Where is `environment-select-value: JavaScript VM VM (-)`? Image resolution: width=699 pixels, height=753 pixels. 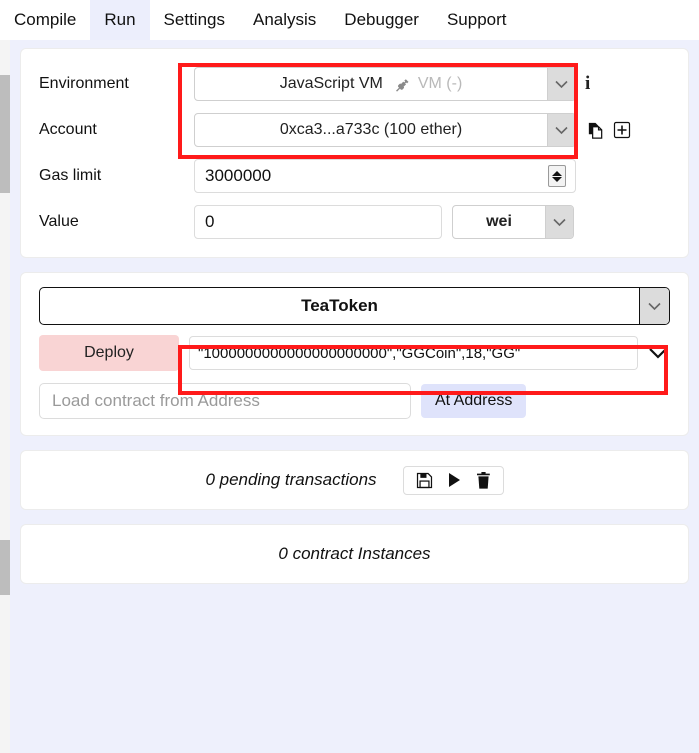
environment-select-value: JavaScript VM VM (-) is located at coordinates (371, 84).